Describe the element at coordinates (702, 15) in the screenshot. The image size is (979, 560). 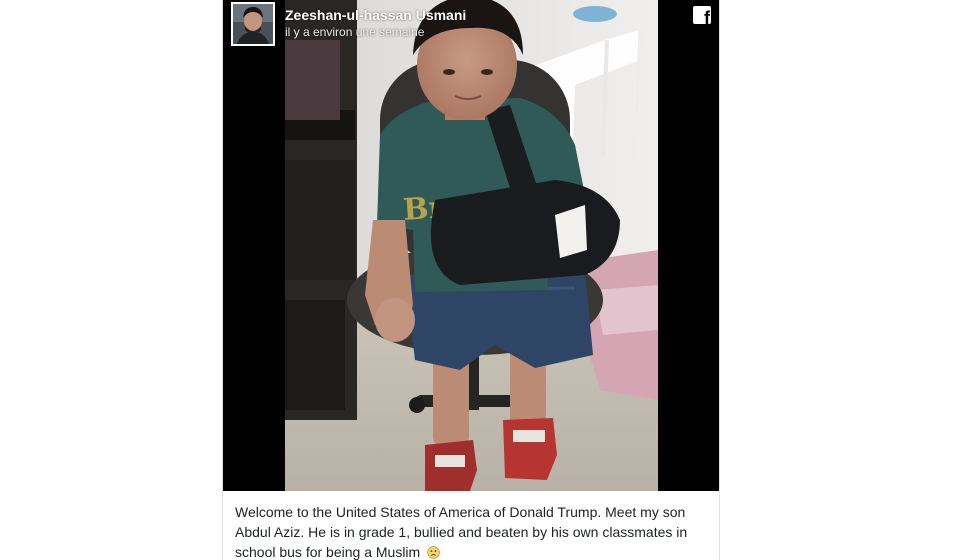
I see `facebook-icon: f` at that location.